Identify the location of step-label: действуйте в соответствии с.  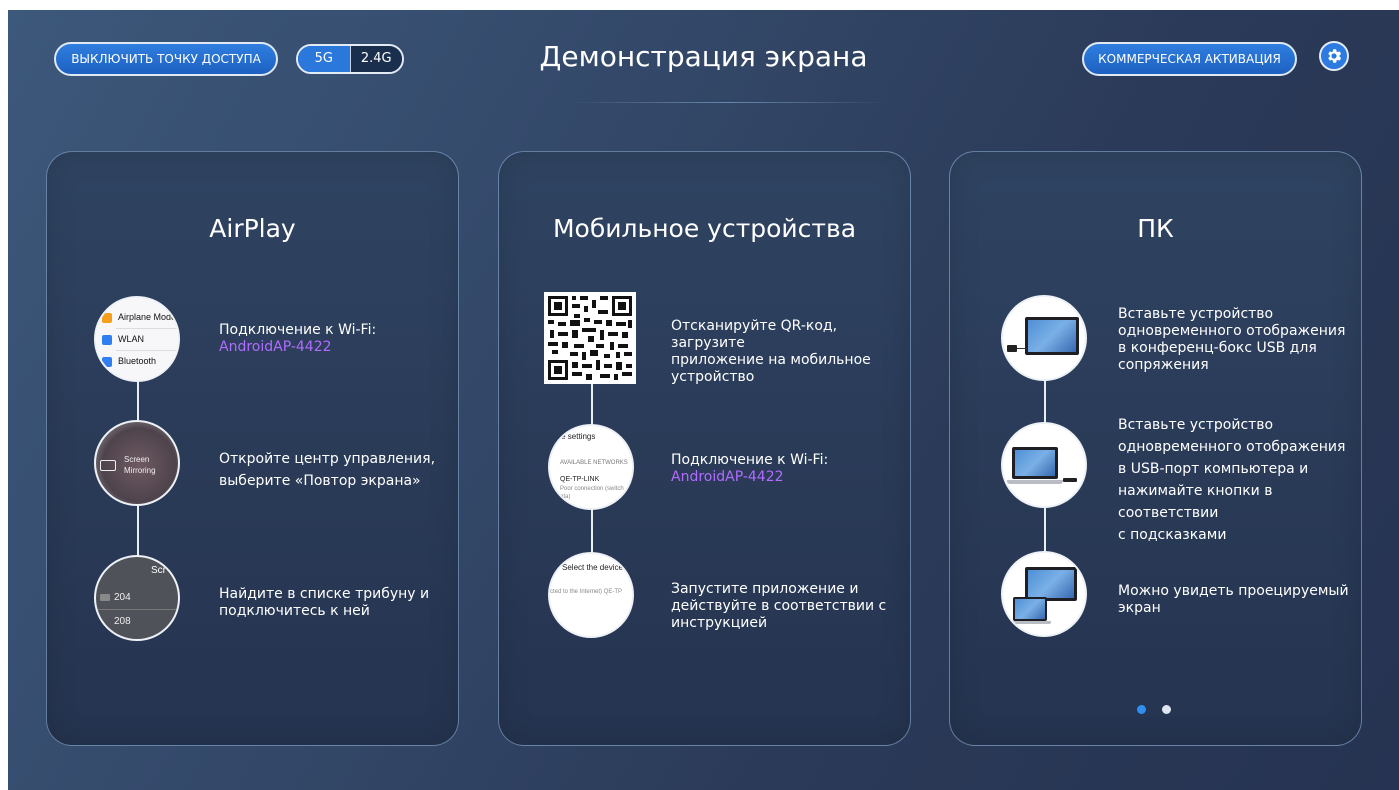
(779, 606).